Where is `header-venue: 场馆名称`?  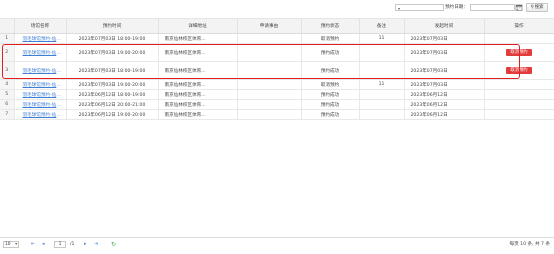
header-venue: 场馆名称 is located at coordinates (40, 26).